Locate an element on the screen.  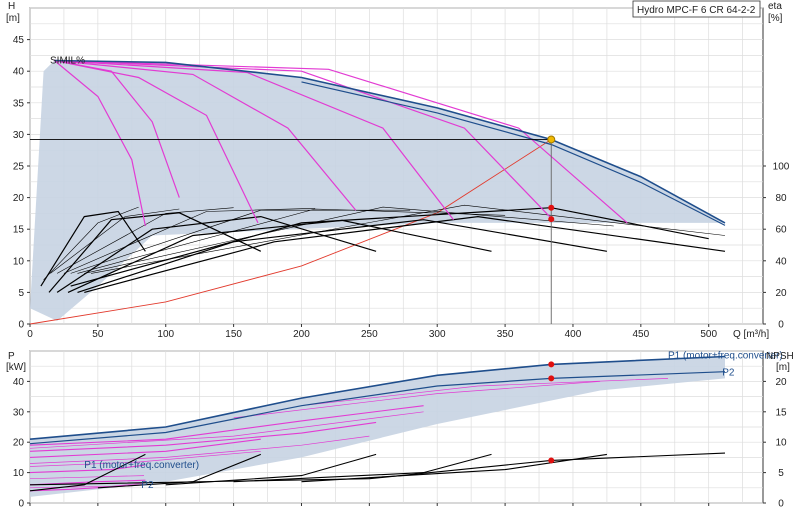
y-tick-label: 5 is located at coordinates (21, 293).